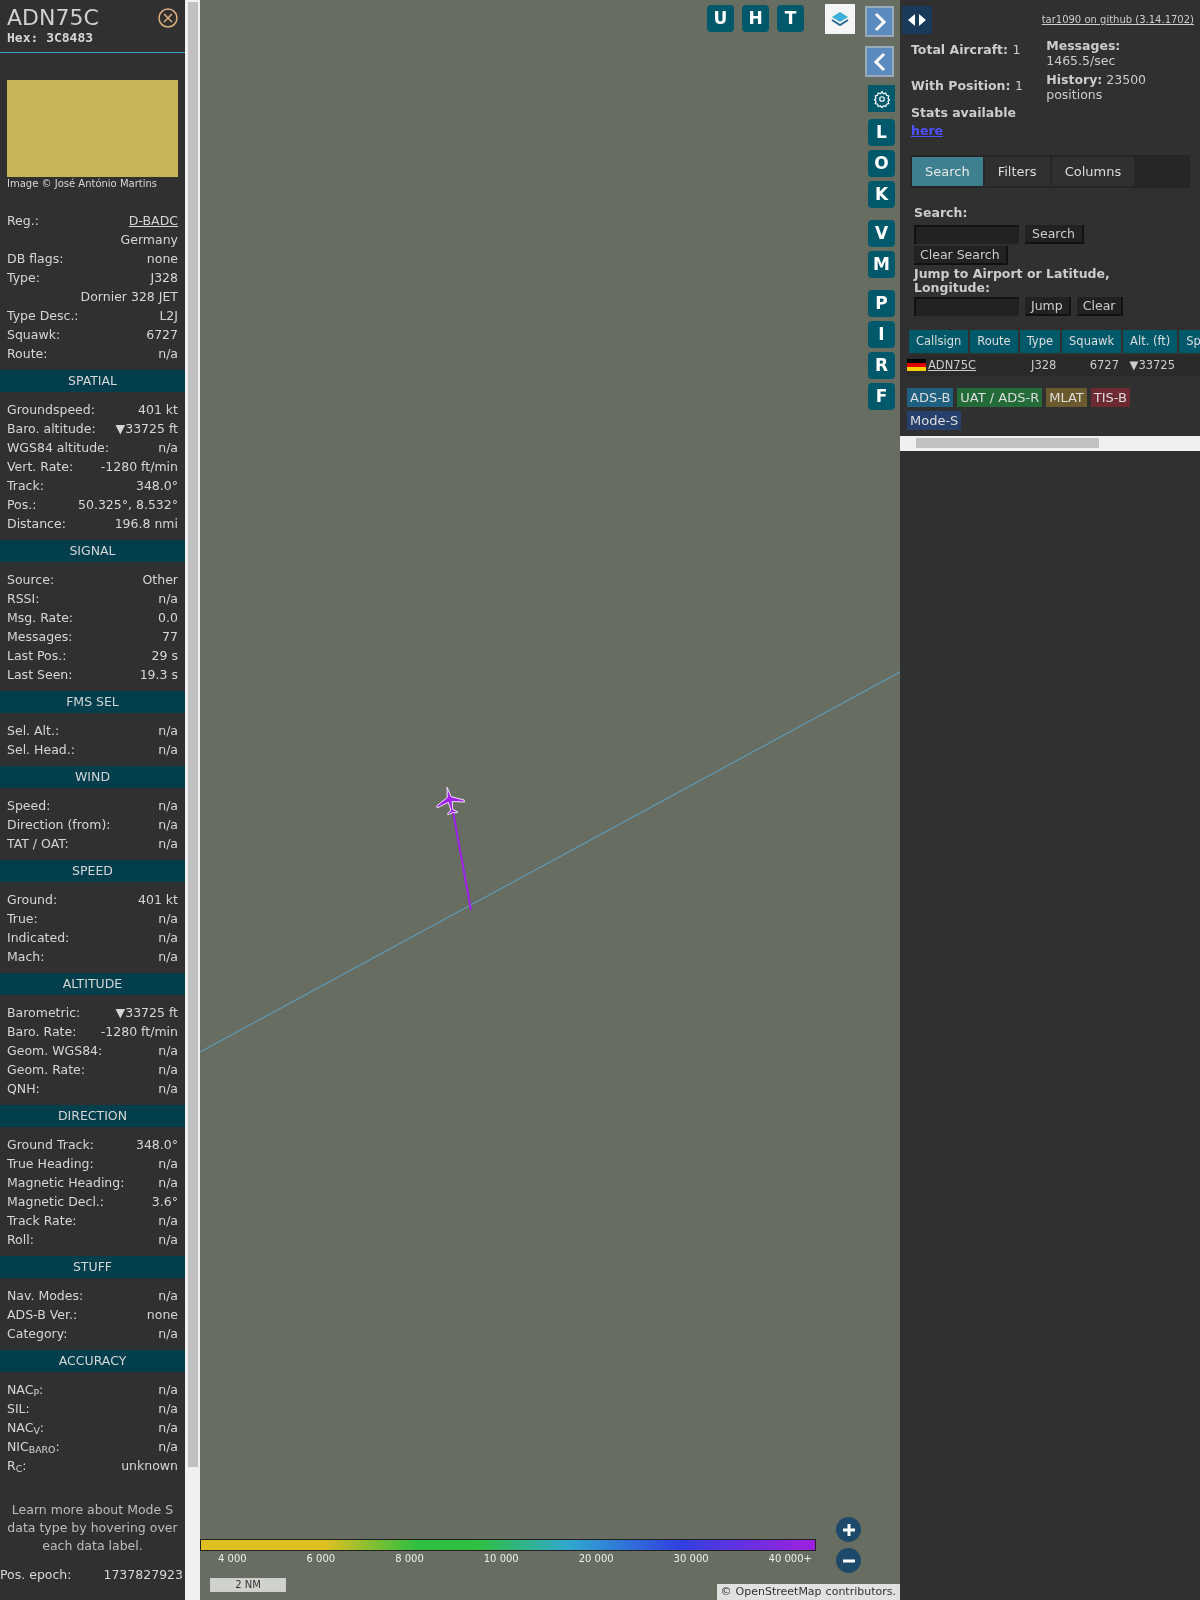 The width and height of the screenshot is (1200, 1600). I want to click on table-cell-text: ▼33725, so click(1151, 365).